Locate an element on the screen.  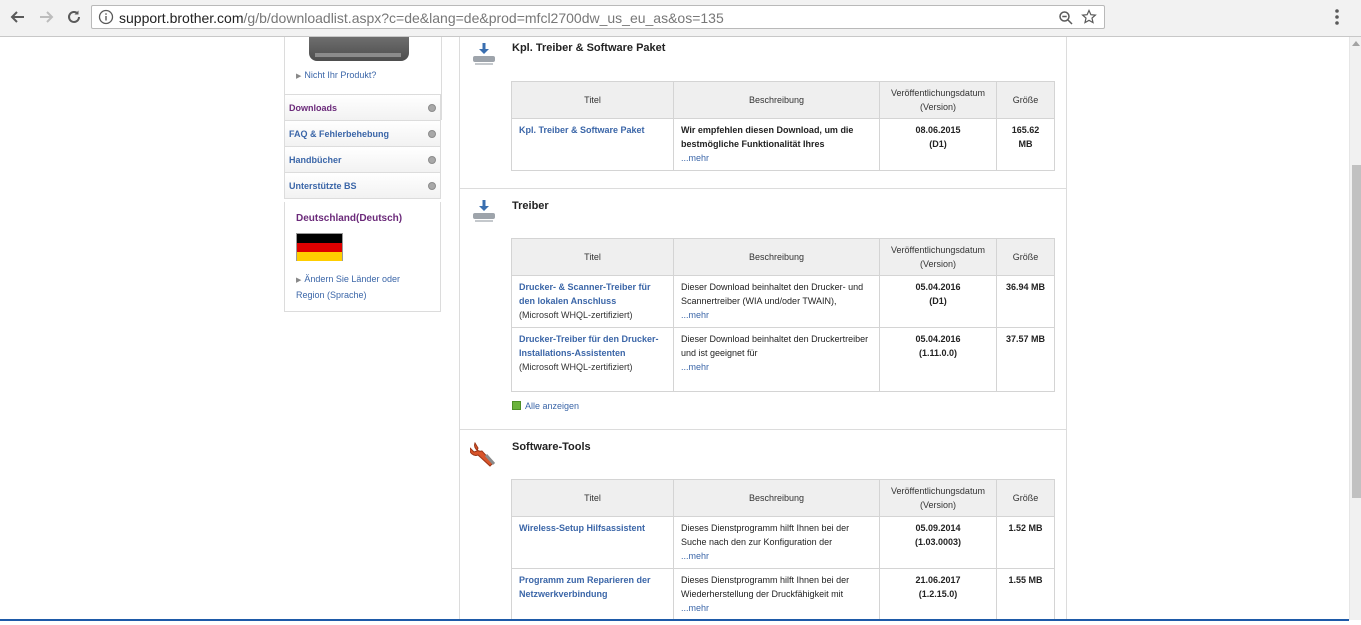
col-date-header: Veröffentlichungsdatum (Version) is located at coordinates (938, 257).